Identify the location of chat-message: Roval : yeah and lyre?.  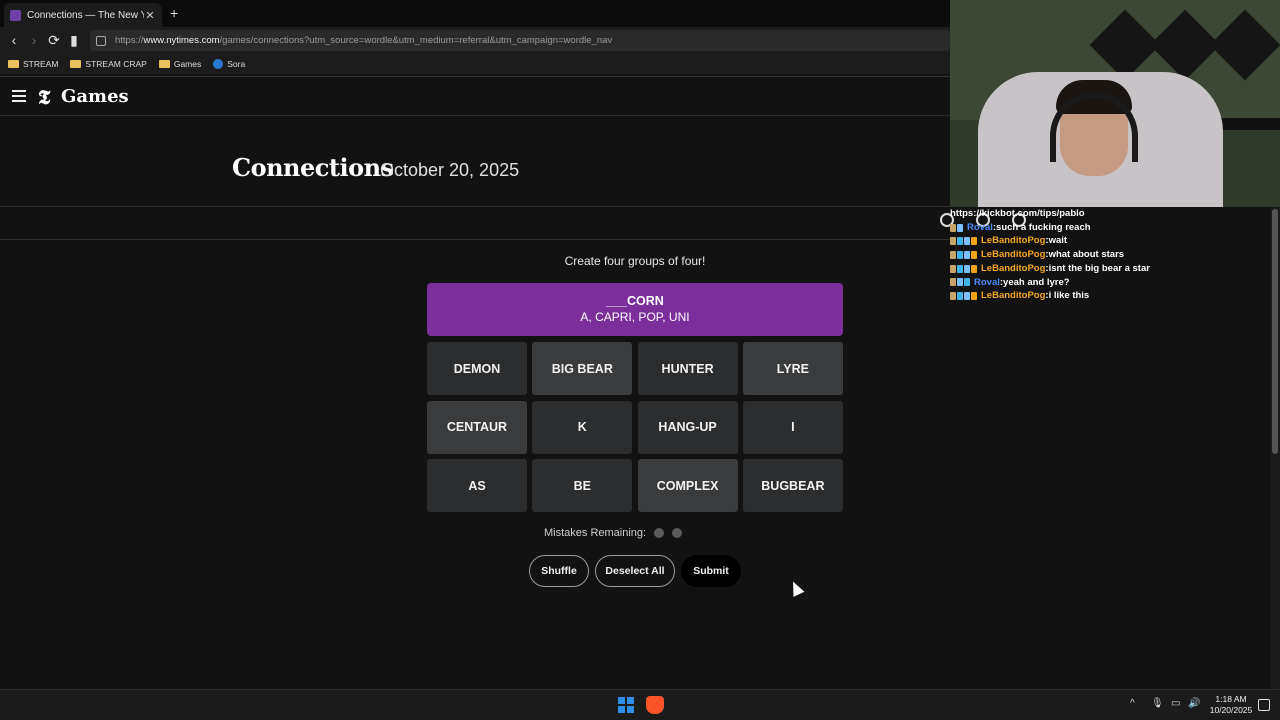
(1110, 283).